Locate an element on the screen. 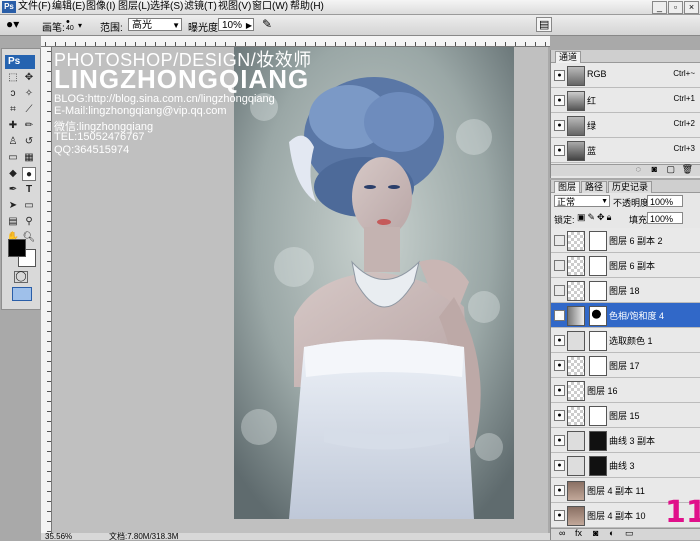  palette-well-icon: ▤ is located at coordinates (544, 24).